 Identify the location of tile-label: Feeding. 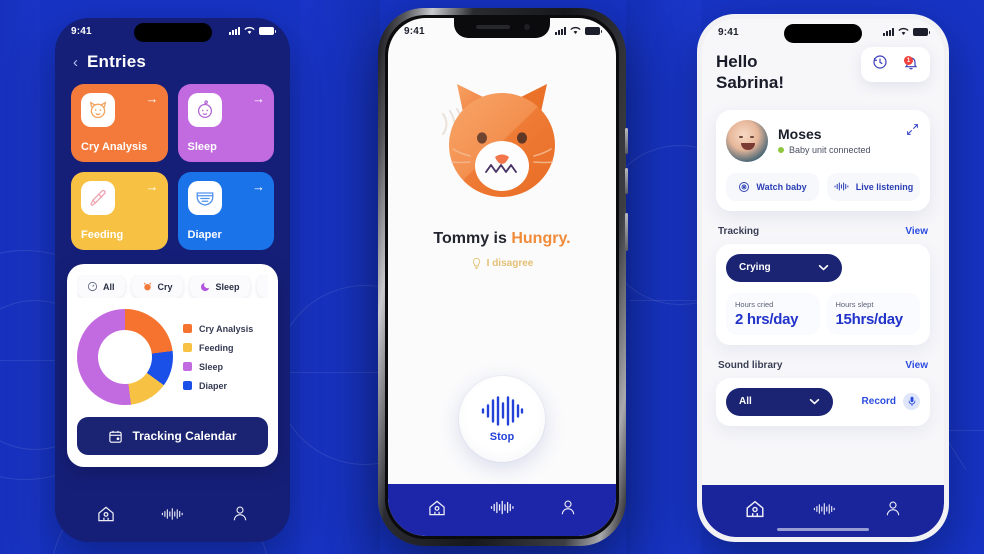
(102, 235).